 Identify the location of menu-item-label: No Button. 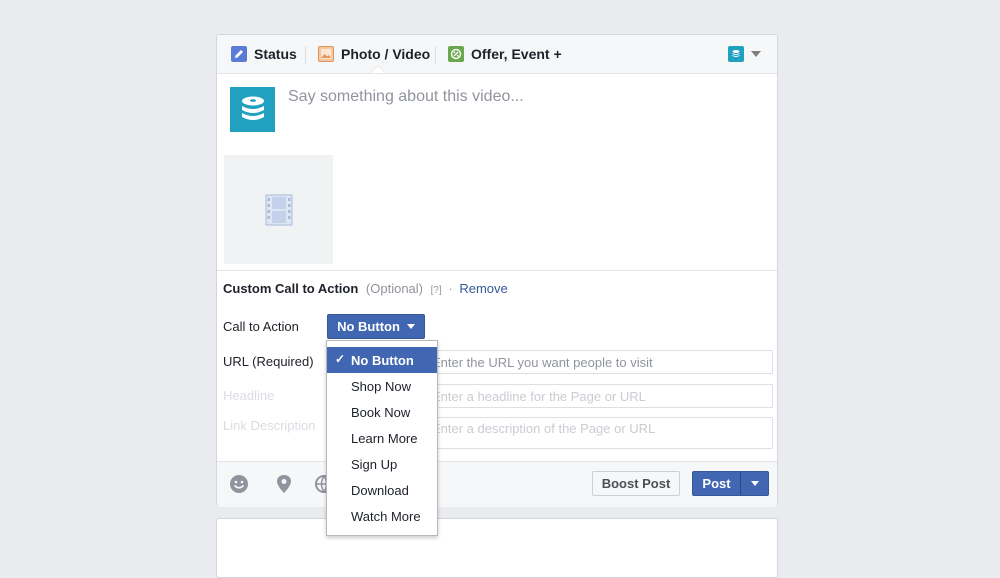
(382, 360).